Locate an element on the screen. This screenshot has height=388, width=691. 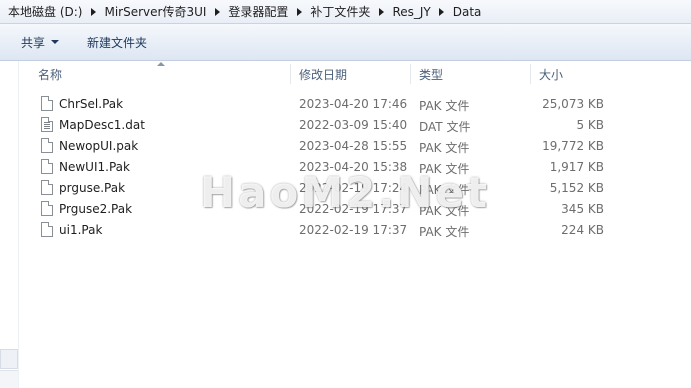
column-header-name: 名称 is located at coordinates (50, 74).